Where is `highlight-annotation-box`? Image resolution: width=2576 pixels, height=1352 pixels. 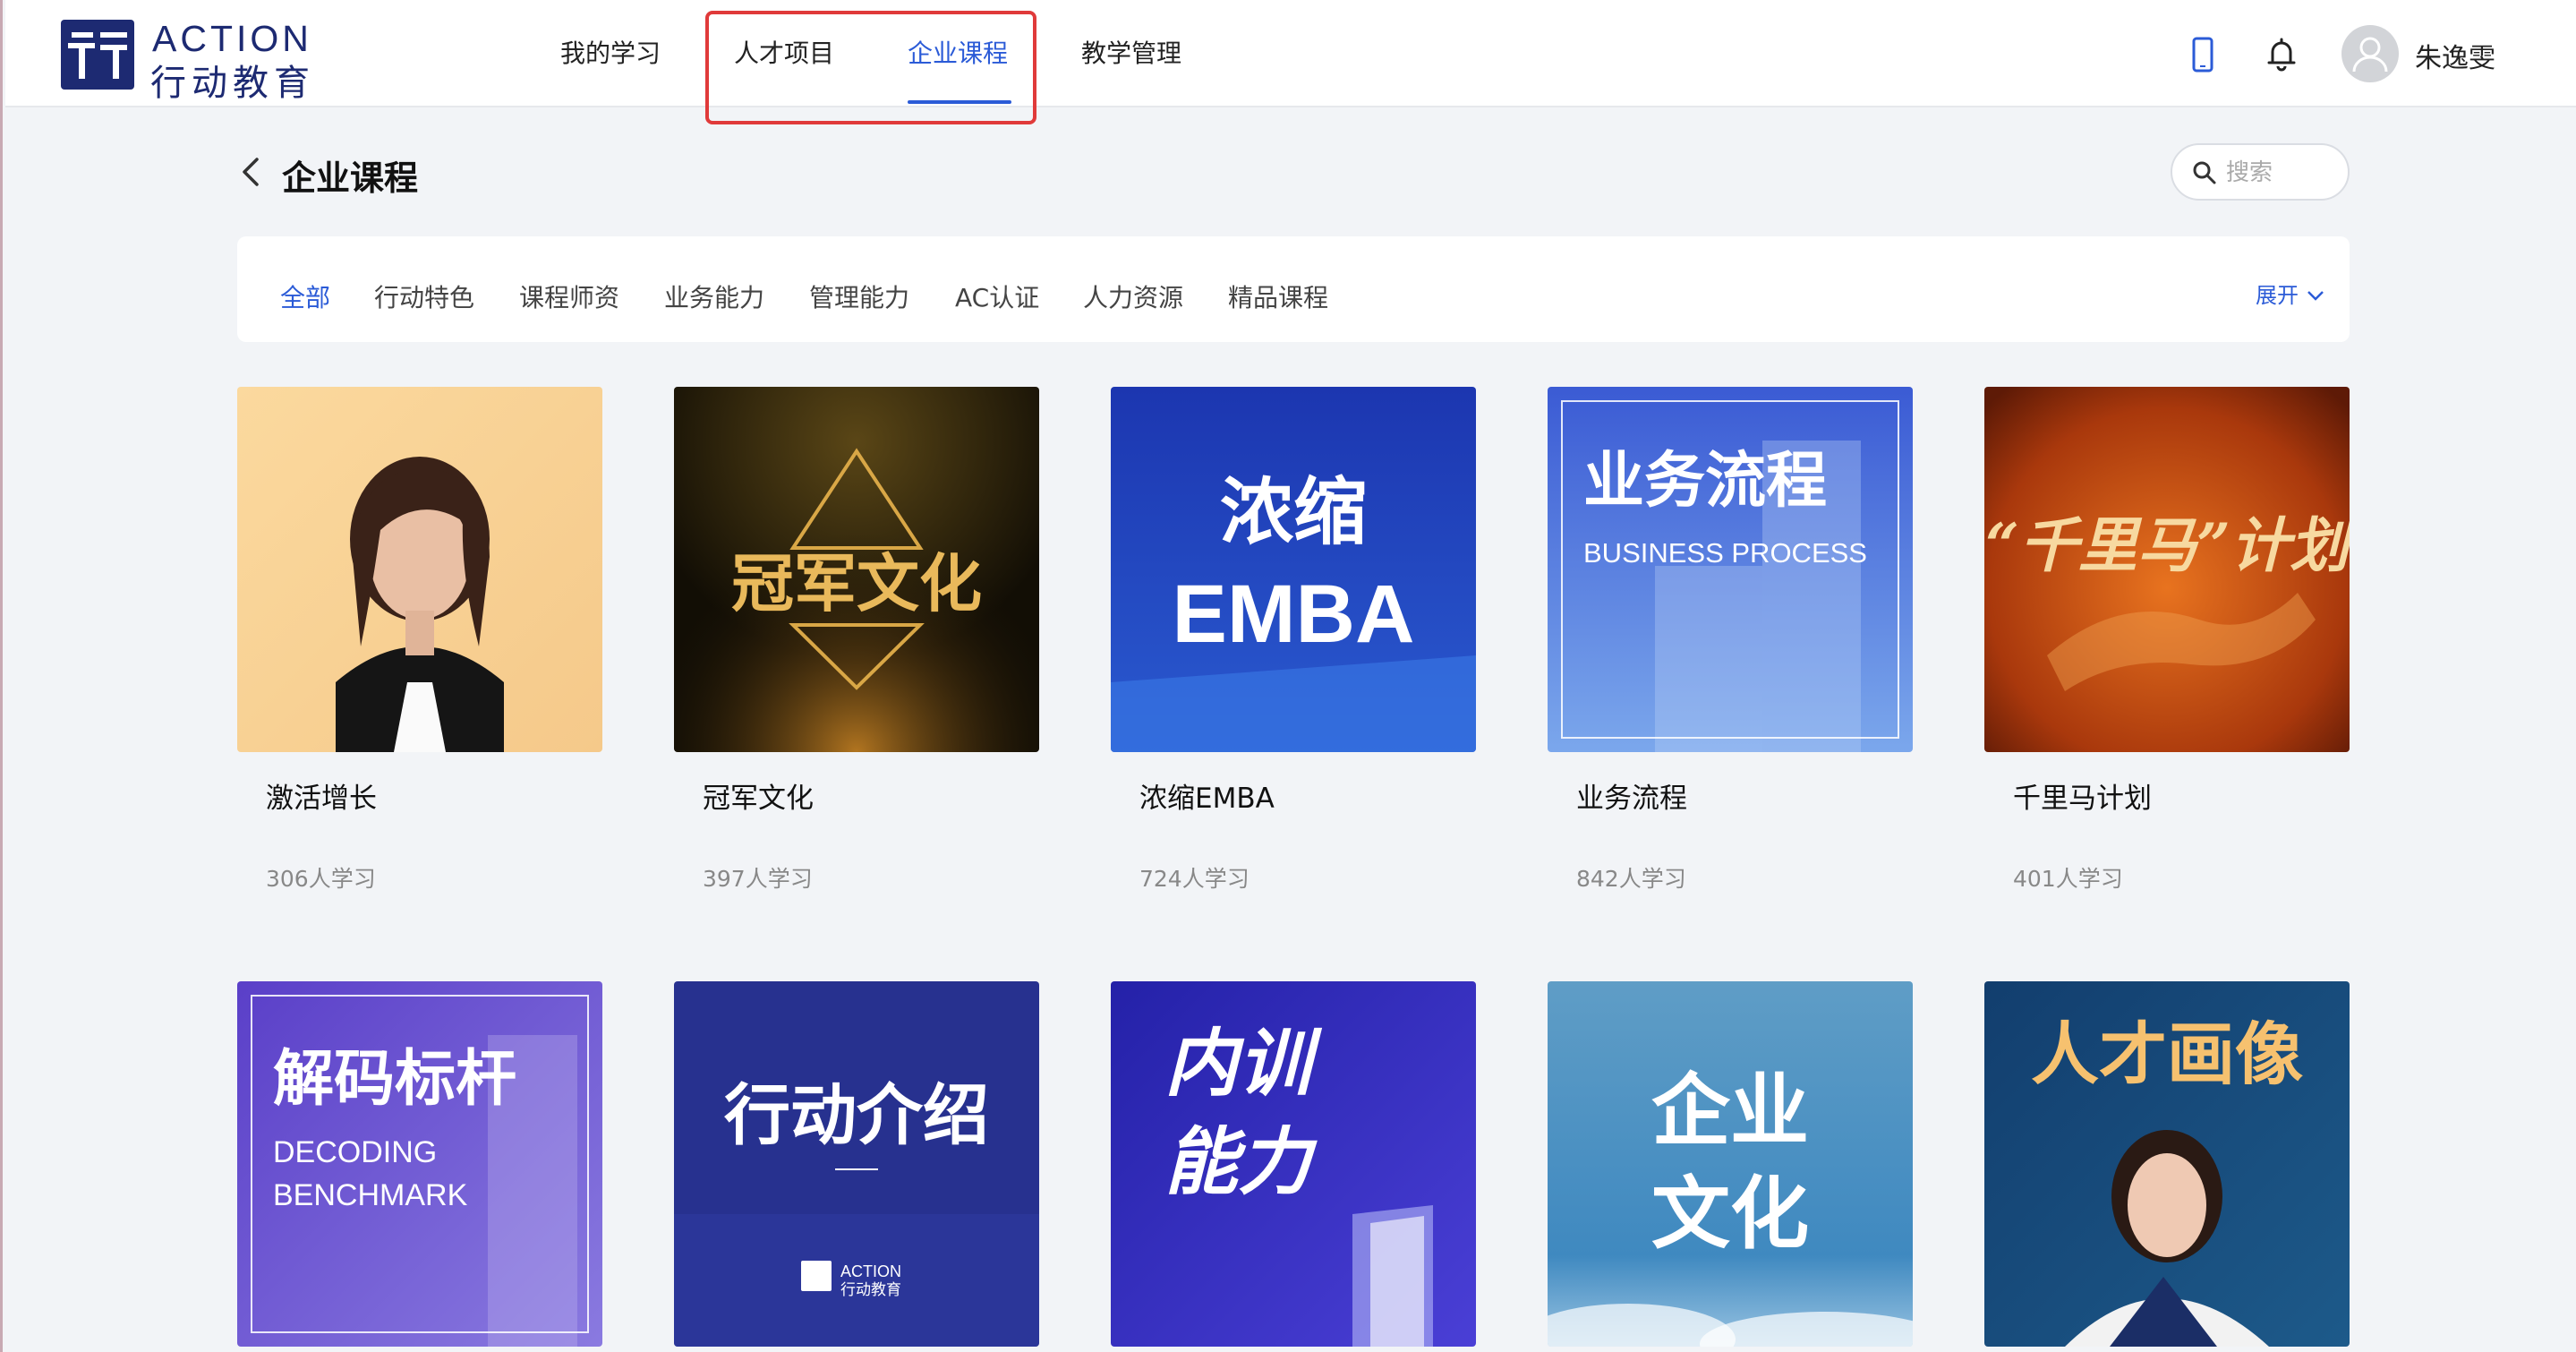 highlight-annotation-box is located at coordinates (870, 67).